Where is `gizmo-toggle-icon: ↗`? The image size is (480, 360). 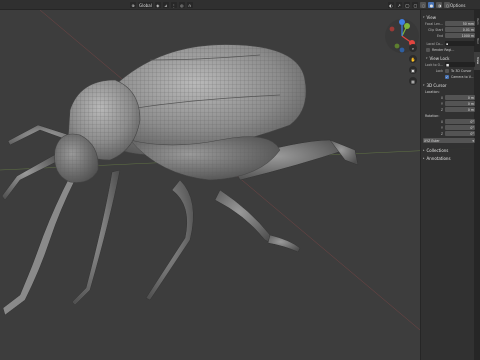 gizmo-toggle-icon: ↗ is located at coordinates (399, 5).